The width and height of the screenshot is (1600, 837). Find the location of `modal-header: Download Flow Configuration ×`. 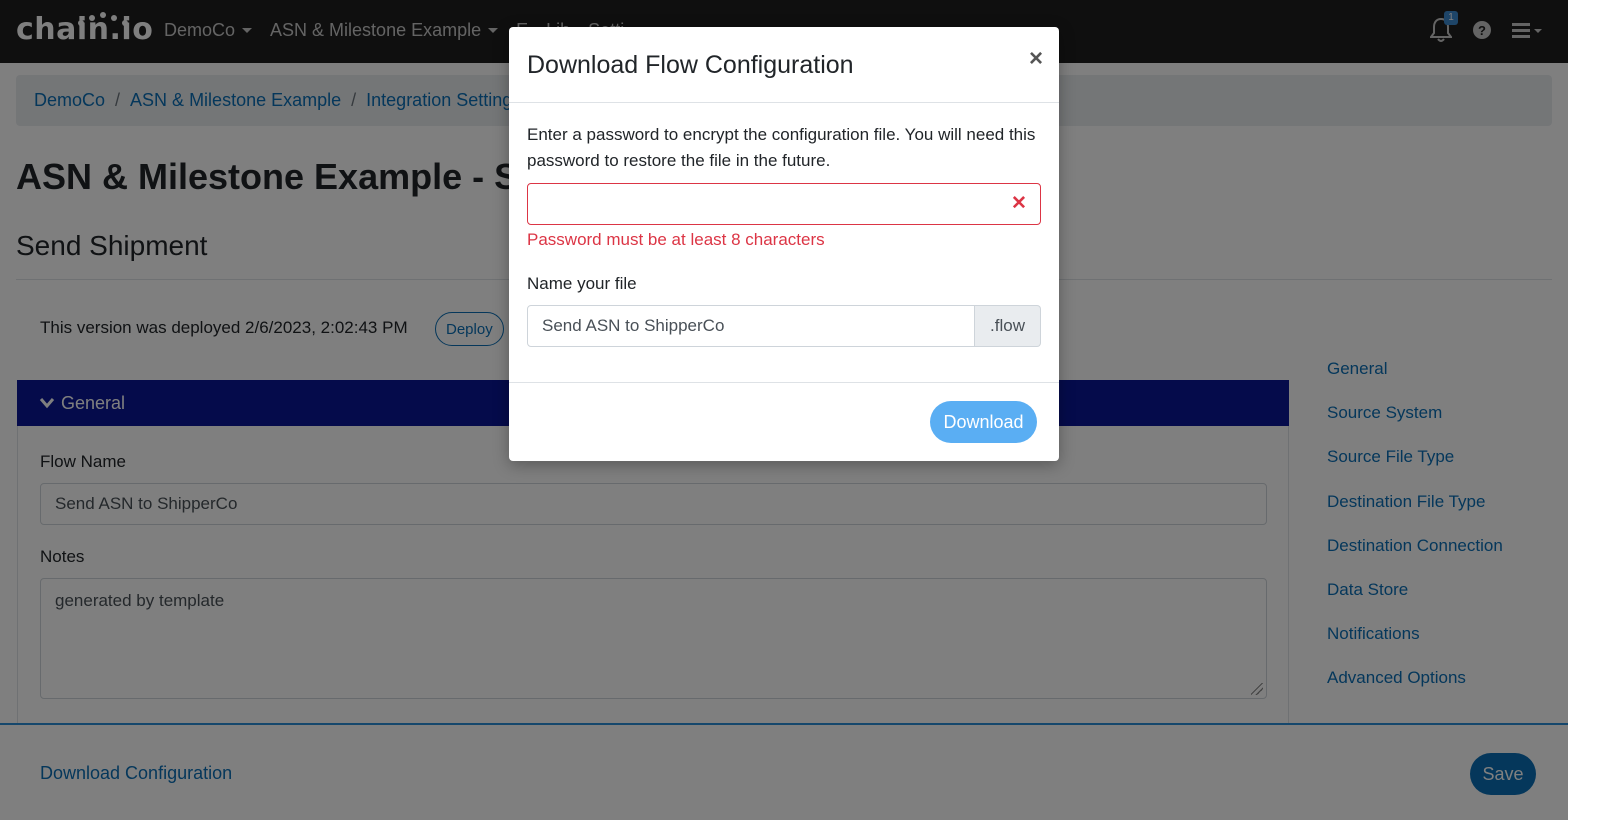

modal-header: Download Flow Configuration × is located at coordinates (784, 65).